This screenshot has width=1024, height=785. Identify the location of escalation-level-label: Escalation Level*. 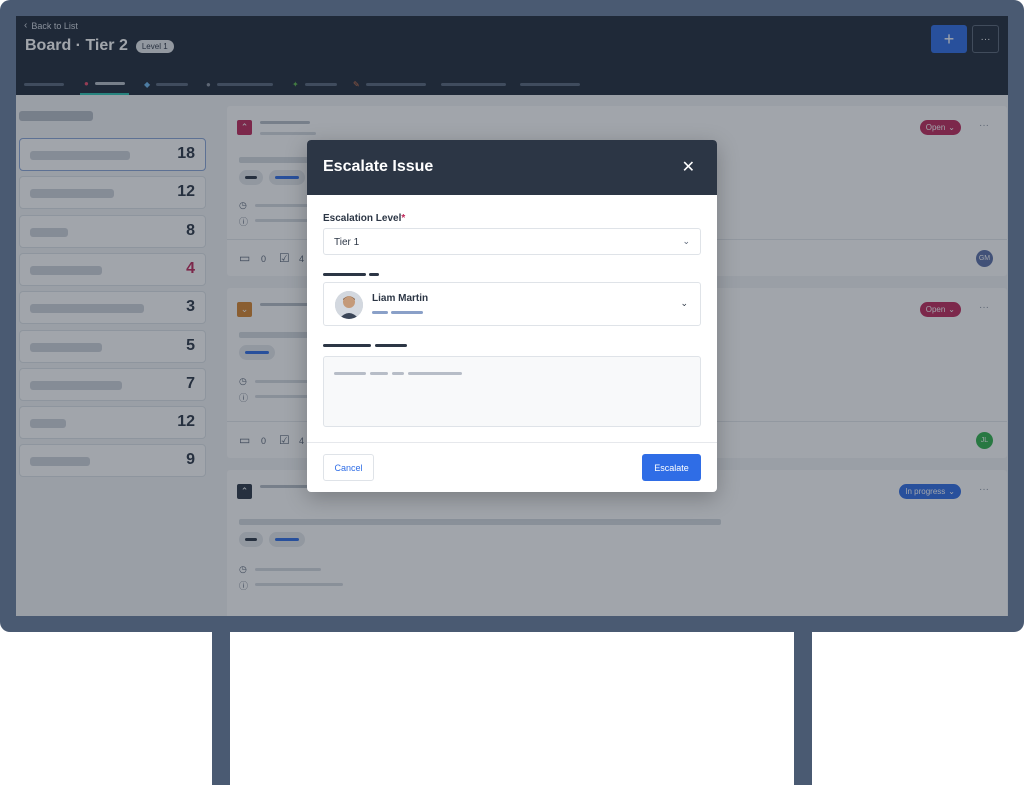
(364, 218).